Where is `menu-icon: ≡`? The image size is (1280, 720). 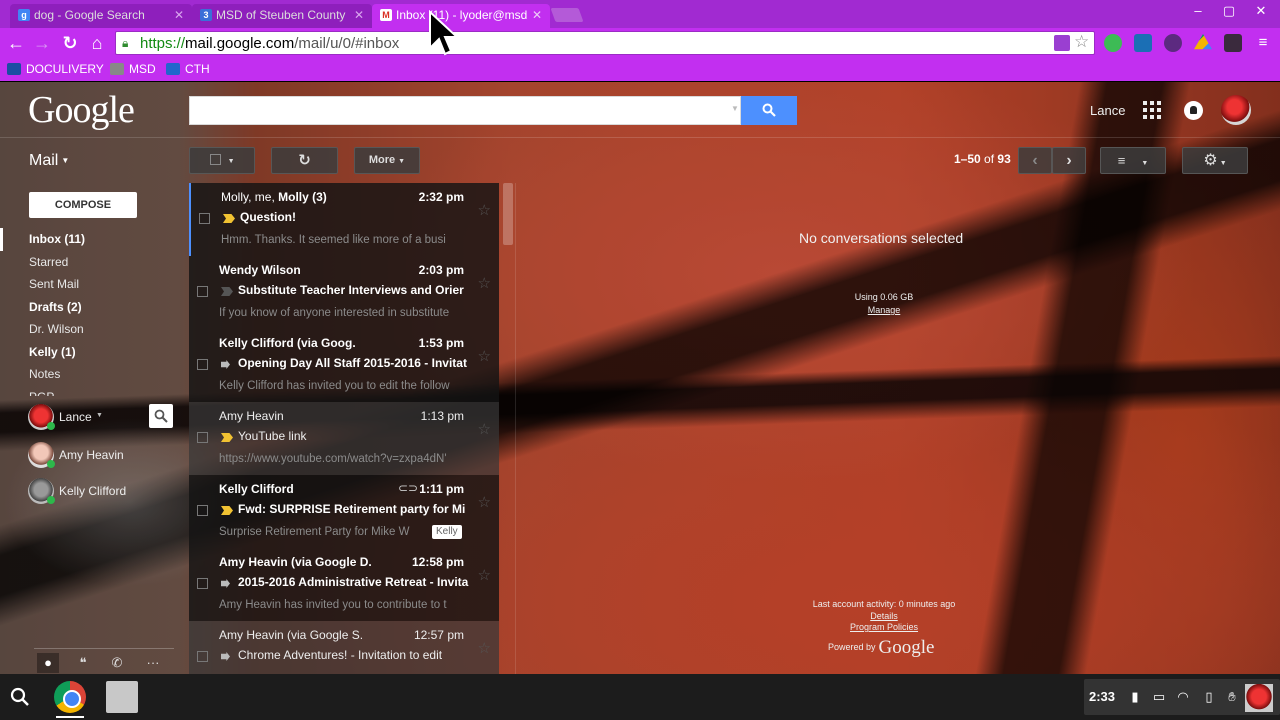
menu-icon: ≡ is located at coordinates (1263, 43).